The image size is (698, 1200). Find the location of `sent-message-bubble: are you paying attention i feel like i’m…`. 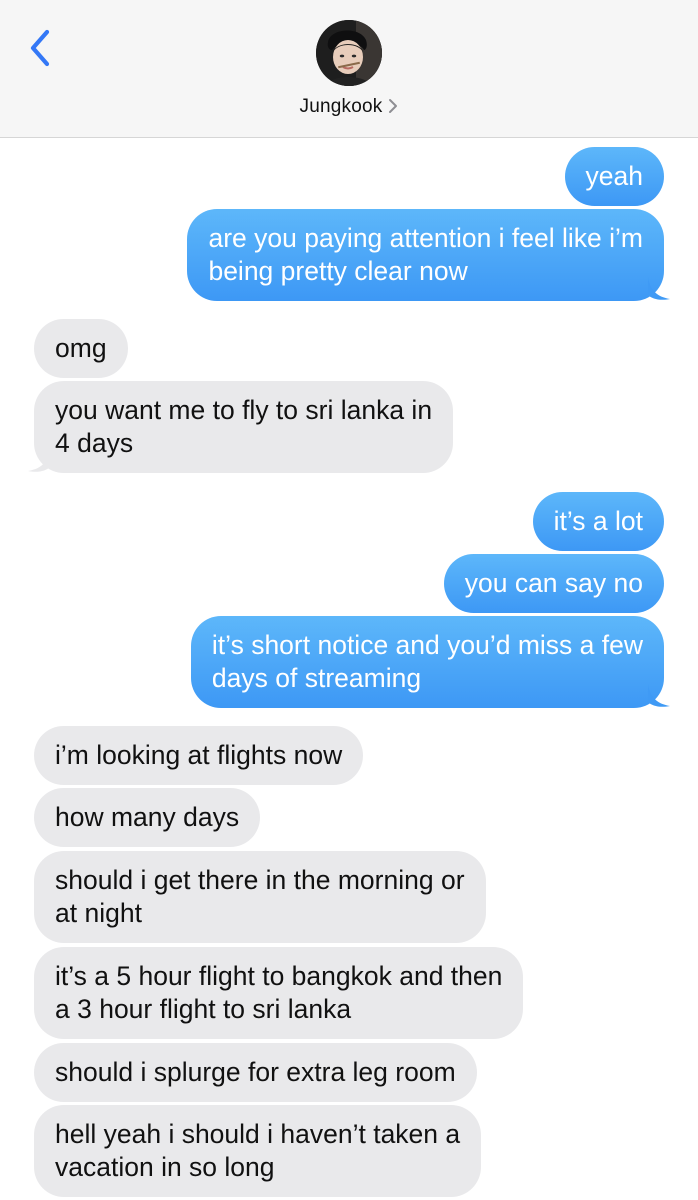

sent-message-bubble: are you paying attention i feel like i’m… is located at coordinates (425, 255).